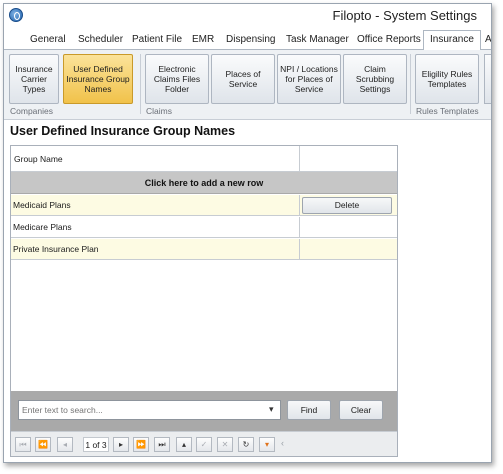  I want to click on clear-button: Clear, so click(361, 410).